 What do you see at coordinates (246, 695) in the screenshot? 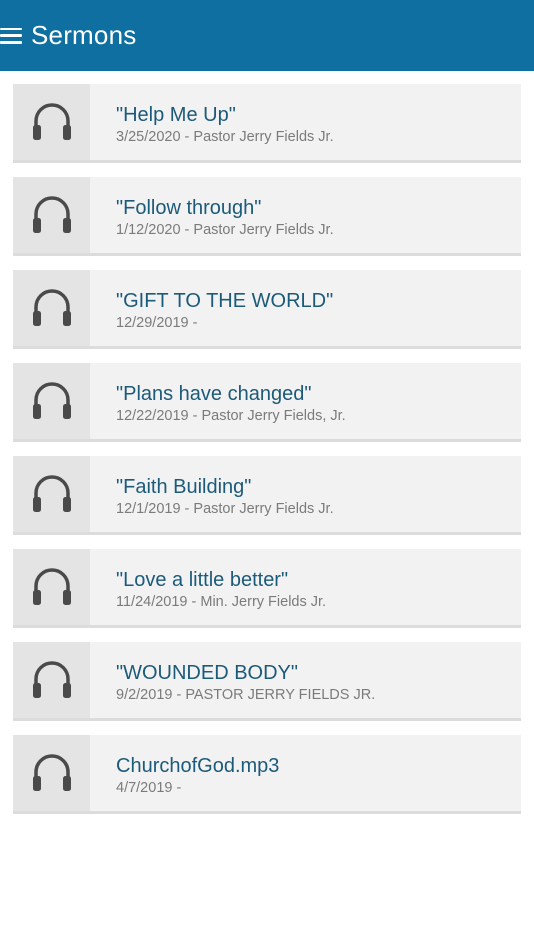
I see `sermon-meta: 9/2/2019 - PASTOR JERRY FIELDS JR.` at bounding box center [246, 695].